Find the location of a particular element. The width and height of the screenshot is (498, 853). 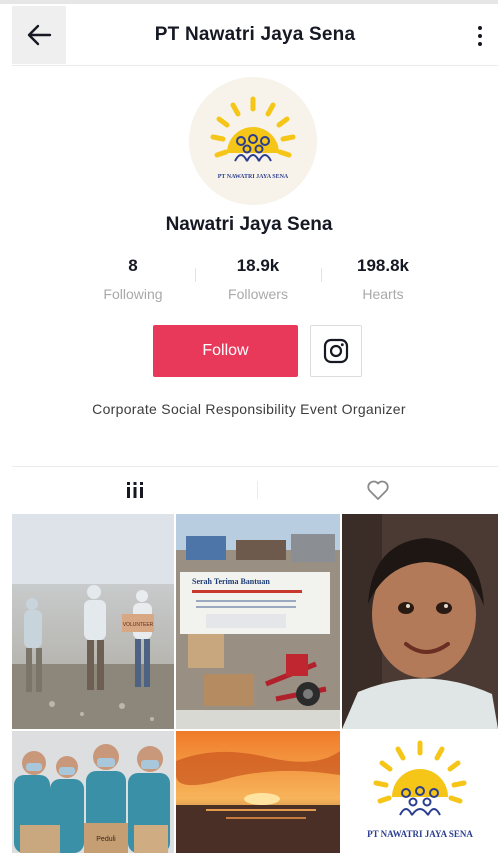

heart-icon is located at coordinates (378, 490).